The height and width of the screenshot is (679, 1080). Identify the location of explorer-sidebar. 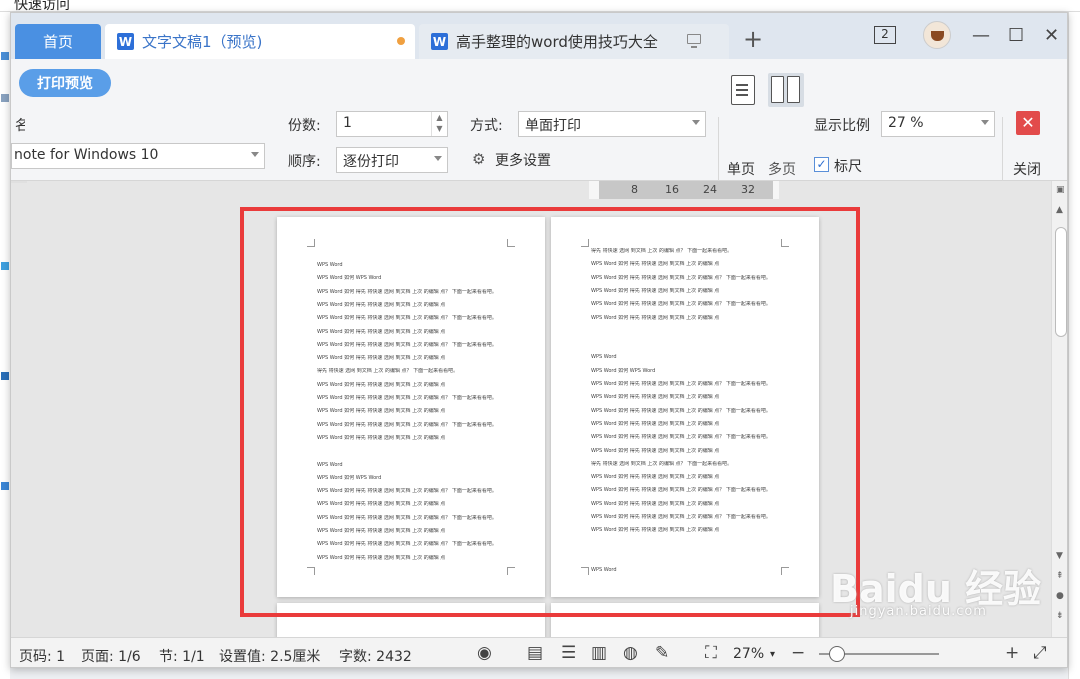
(5, 345).